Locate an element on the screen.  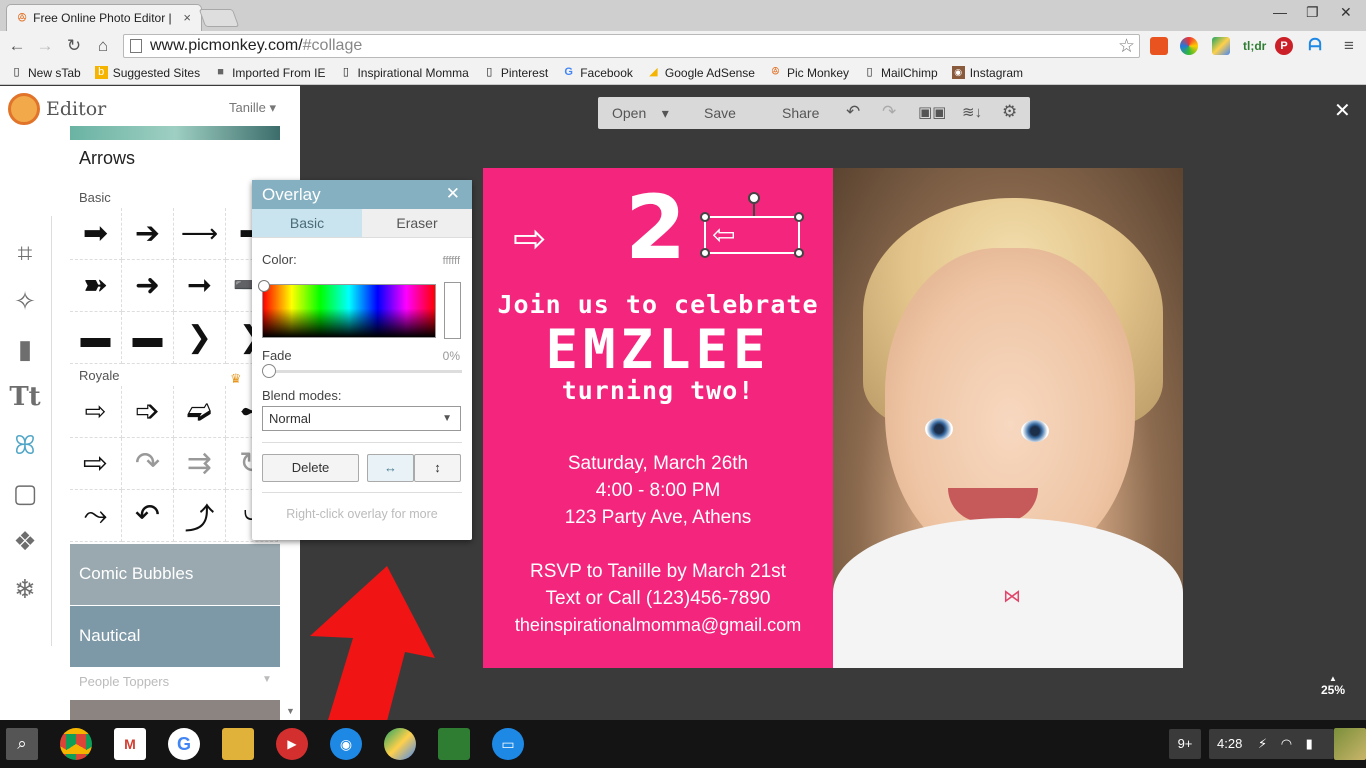
home-icon: ⌂ is located at coordinates (103, 46).